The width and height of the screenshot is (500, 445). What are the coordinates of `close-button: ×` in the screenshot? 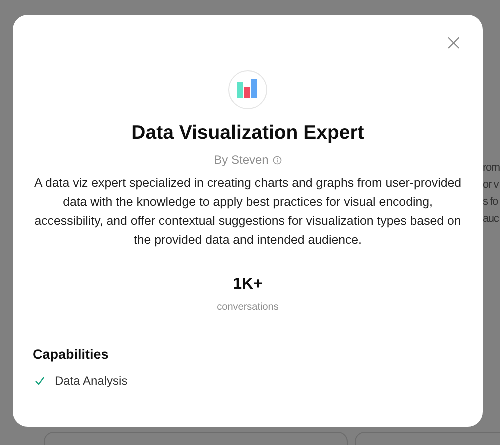 It's located at (453, 44).